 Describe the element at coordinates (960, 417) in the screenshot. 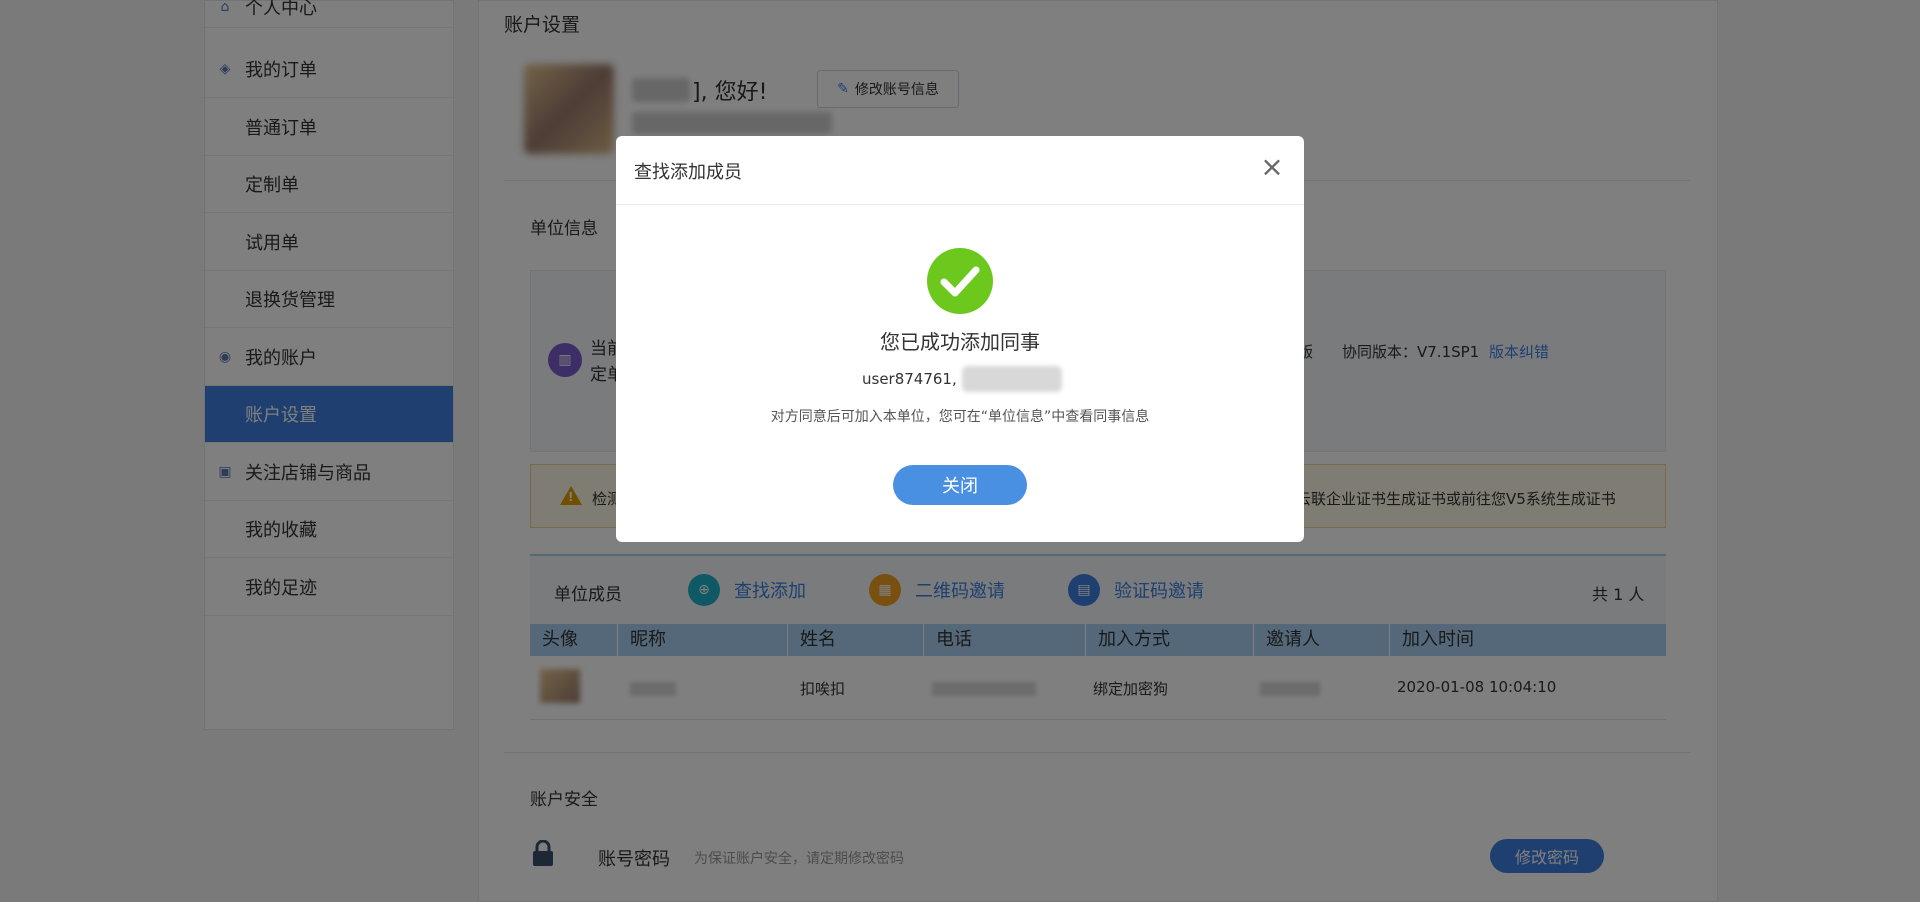

I see `modal-note: 对方同意后可加入本单位，您可在“单位信息”中查看同事信息` at that location.